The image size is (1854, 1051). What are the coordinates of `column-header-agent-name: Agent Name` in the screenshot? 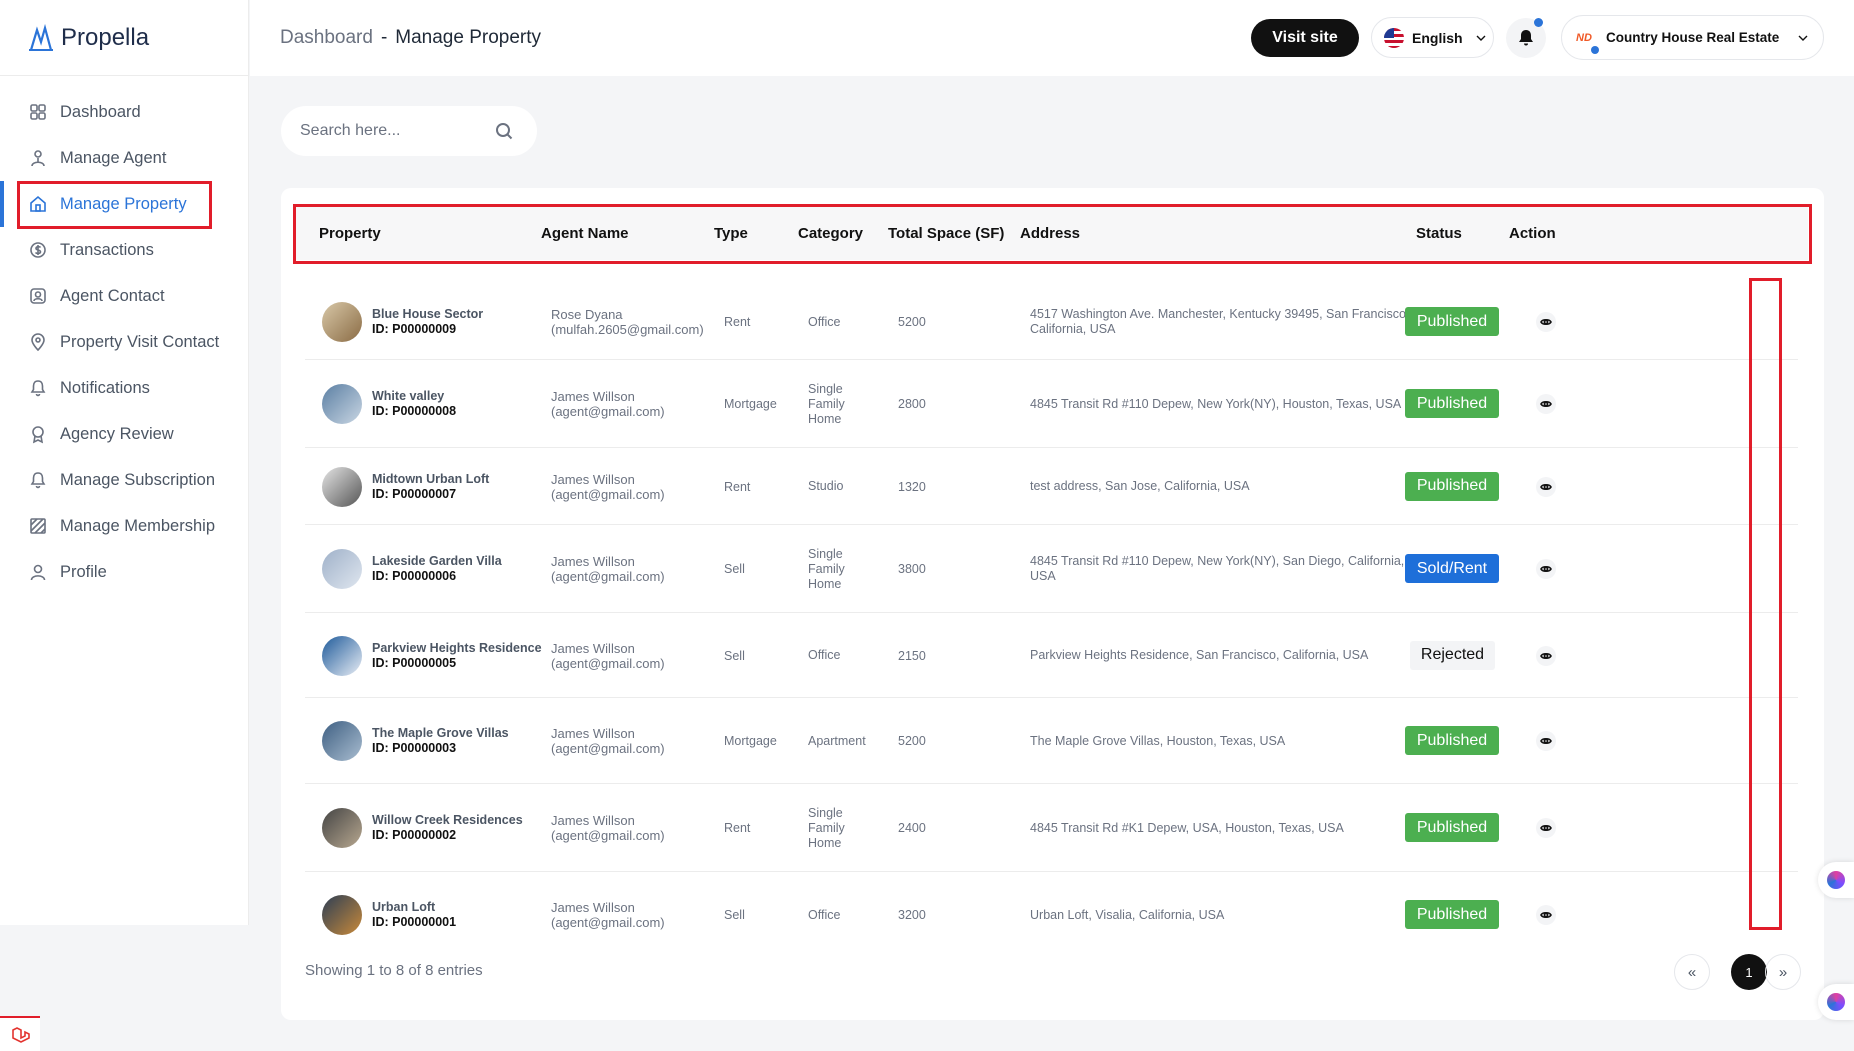 It's located at (585, 233).